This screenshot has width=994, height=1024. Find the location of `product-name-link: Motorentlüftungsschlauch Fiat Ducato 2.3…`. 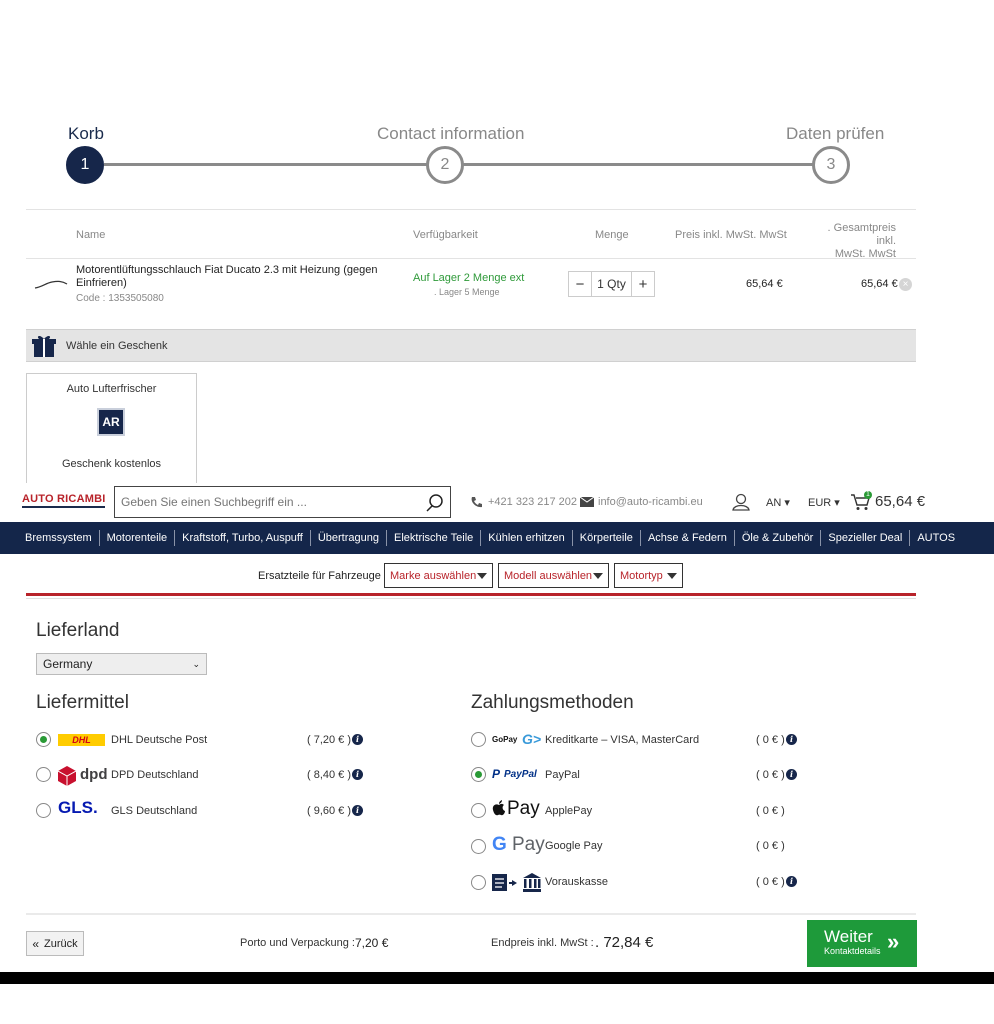

product-name-link: Motorentlüftungsschlauch Fiat Ducato 2.3… is located at coordinates (226, 277).